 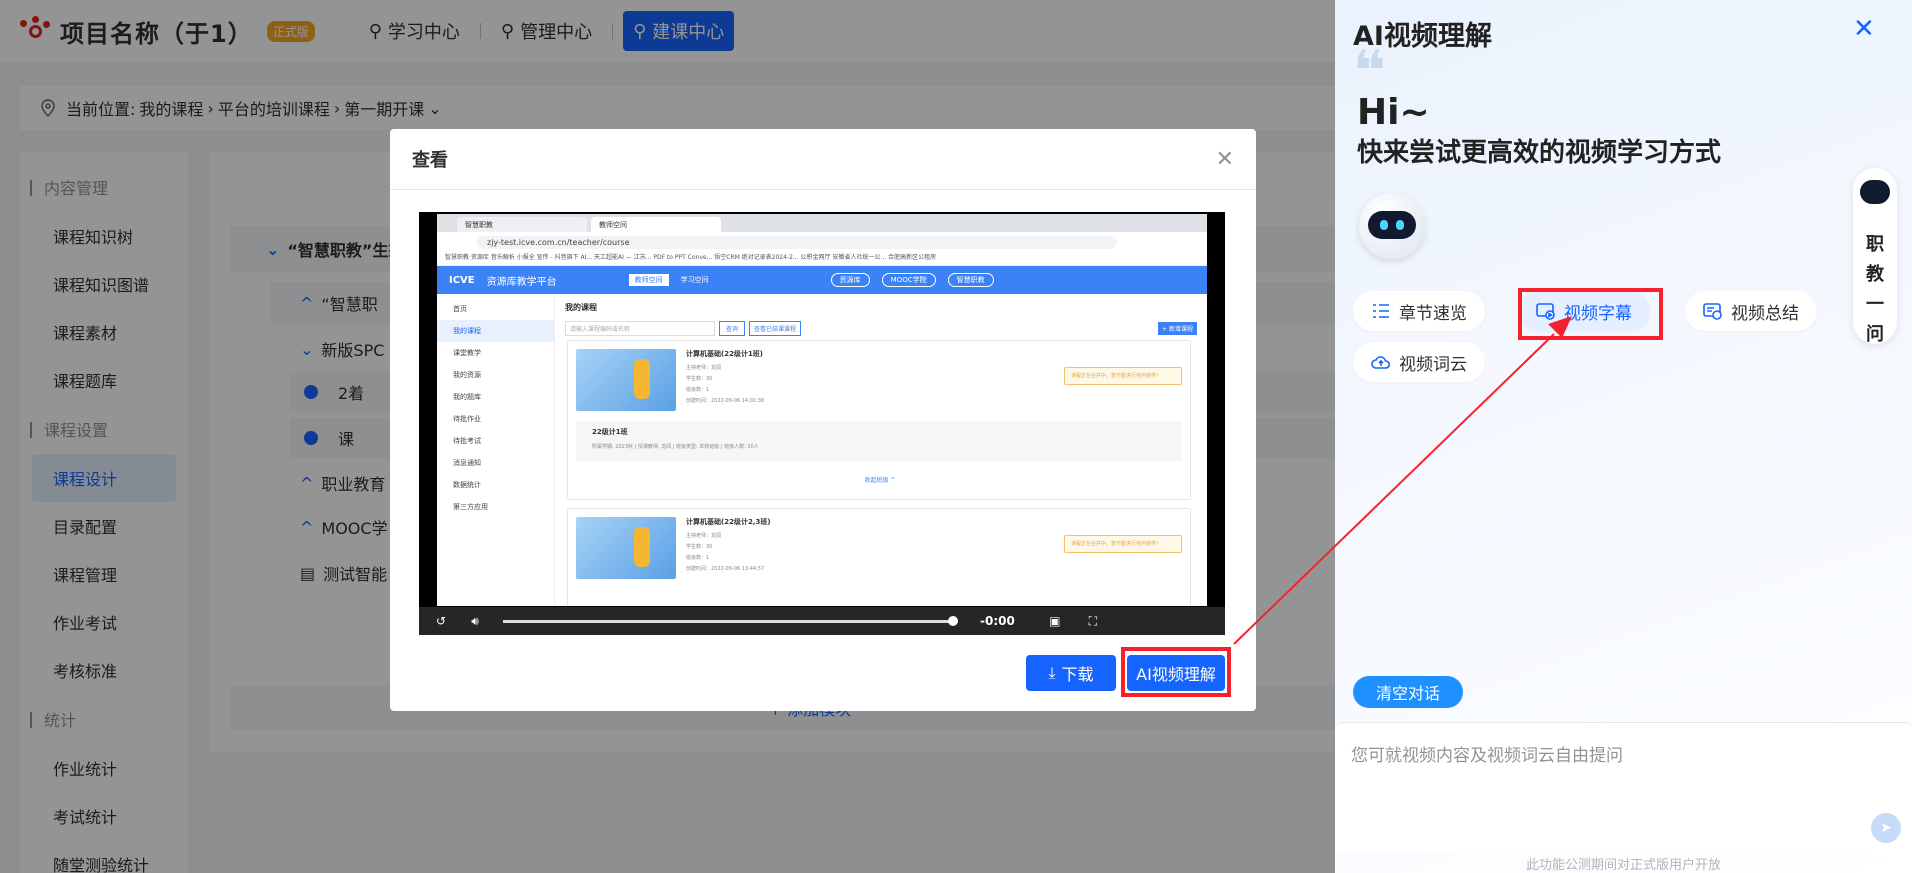 What do you see at coordinates (797, 242) in the screenshot?
I see `browser-url: zjy-test.icve.com.cn/teacher/course` at bounding box center [797, 242].